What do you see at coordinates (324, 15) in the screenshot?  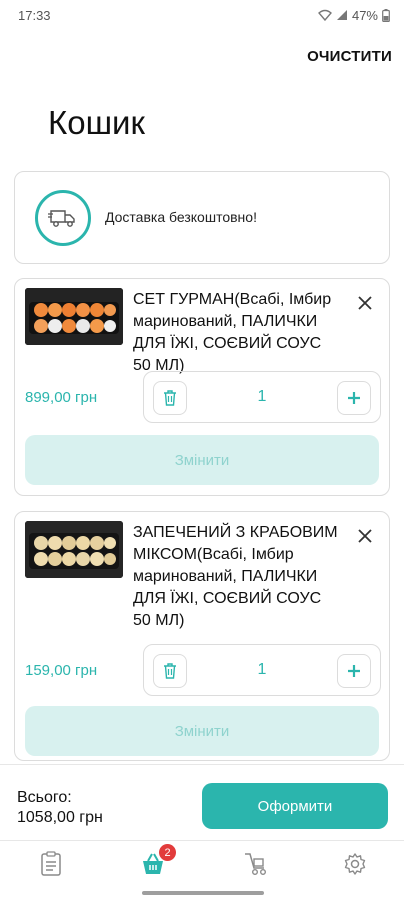 I see `wifi-icon` at bounding box center [324, 15].